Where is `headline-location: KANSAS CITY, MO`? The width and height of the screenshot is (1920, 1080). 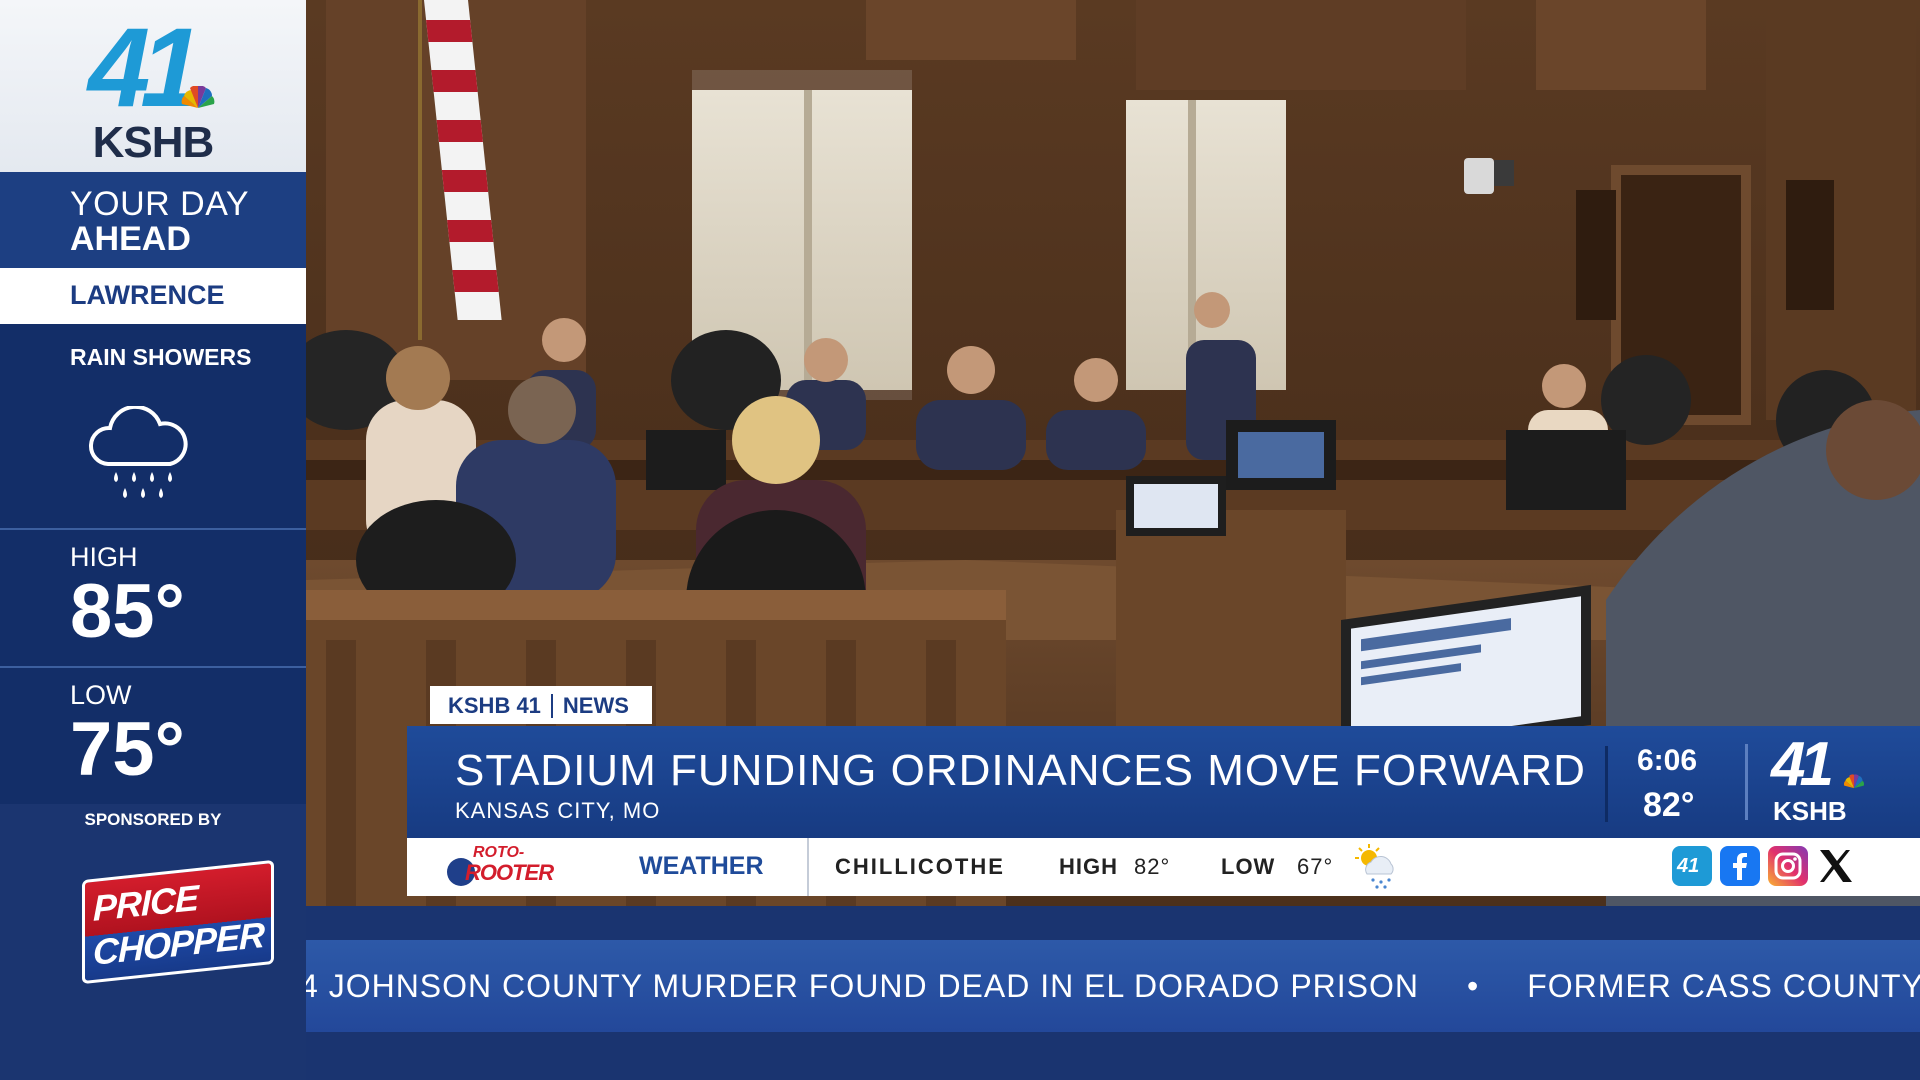
headline-location: KANSAS CITY, MO is located at coordinates (558, 810).